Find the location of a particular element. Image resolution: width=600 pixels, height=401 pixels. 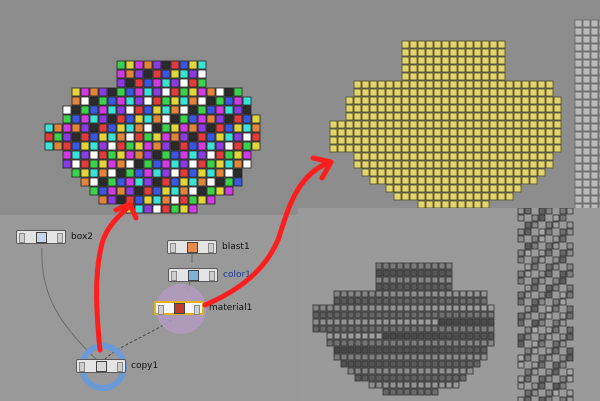

node-copy1: copy1 is located at coordinates (117, 366).